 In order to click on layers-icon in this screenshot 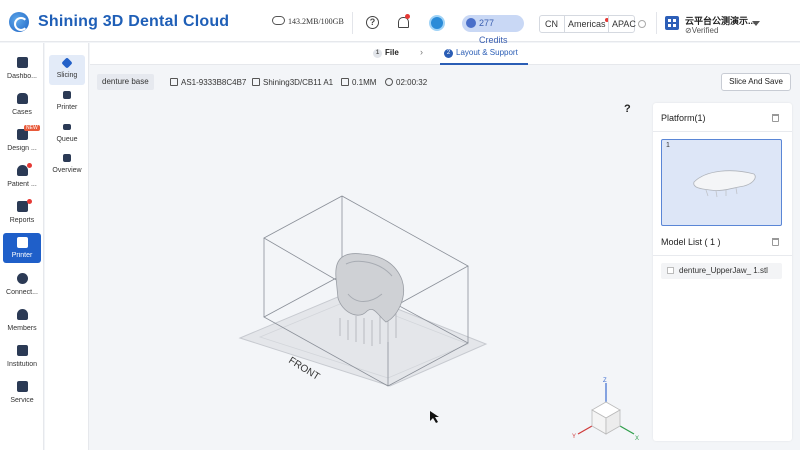, I will do `click(345, 82)`.